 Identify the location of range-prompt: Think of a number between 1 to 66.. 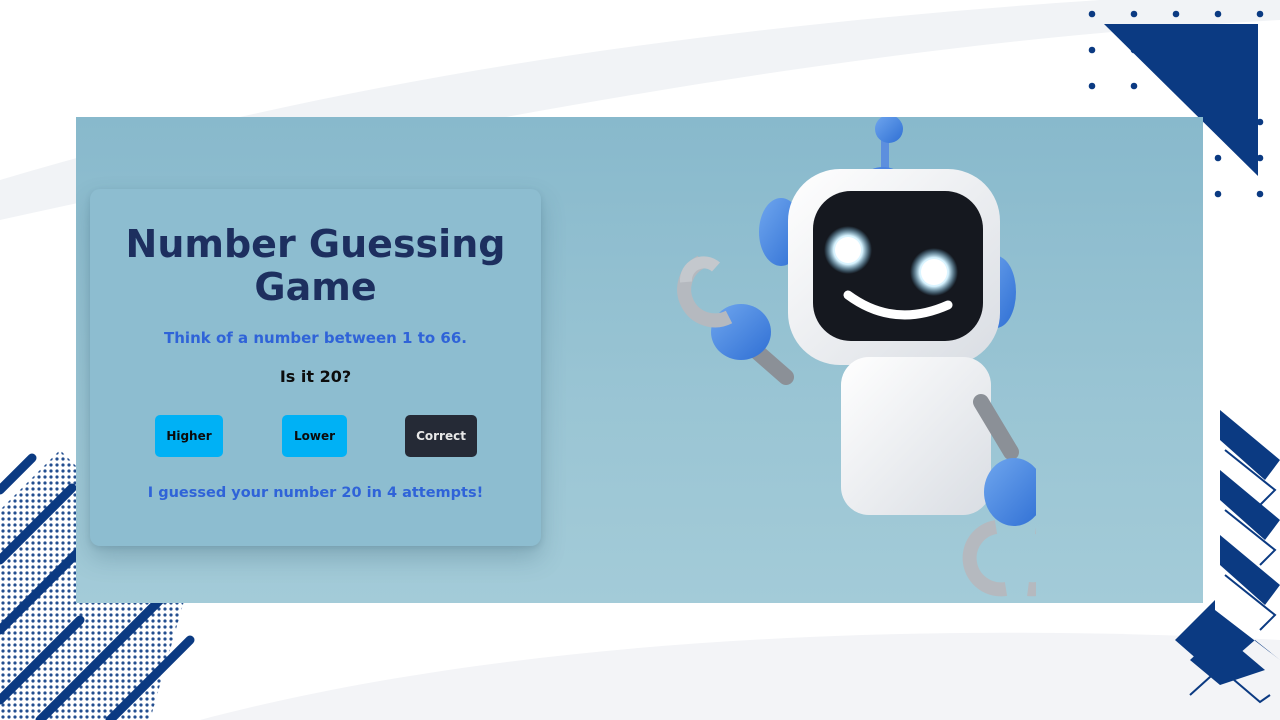
(315, 338).